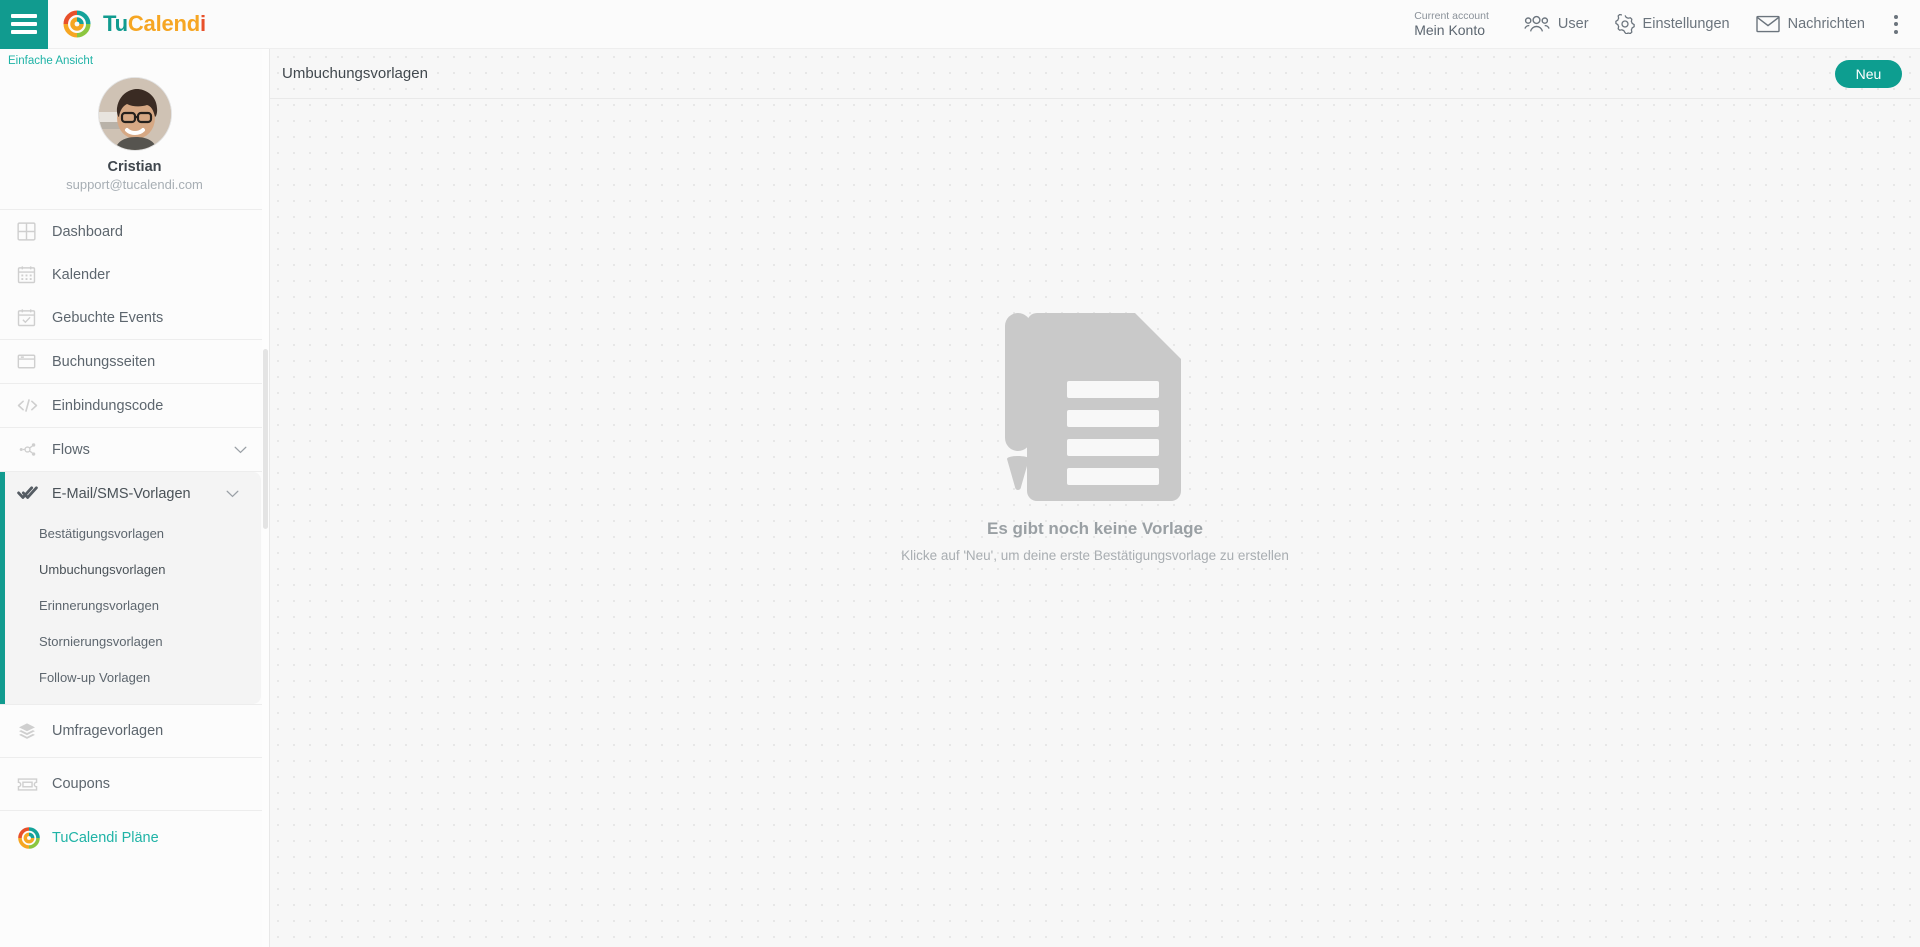 The image size is (1920, 947). I want to click on brand-logo: TuCalendi, so click(134, 24).